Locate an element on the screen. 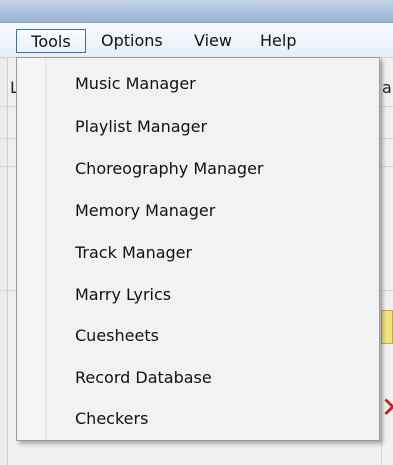 The width and height of the screenshot is (393, 465). menu-bar: Tools Options View Help is located at coordinates (196, 40).